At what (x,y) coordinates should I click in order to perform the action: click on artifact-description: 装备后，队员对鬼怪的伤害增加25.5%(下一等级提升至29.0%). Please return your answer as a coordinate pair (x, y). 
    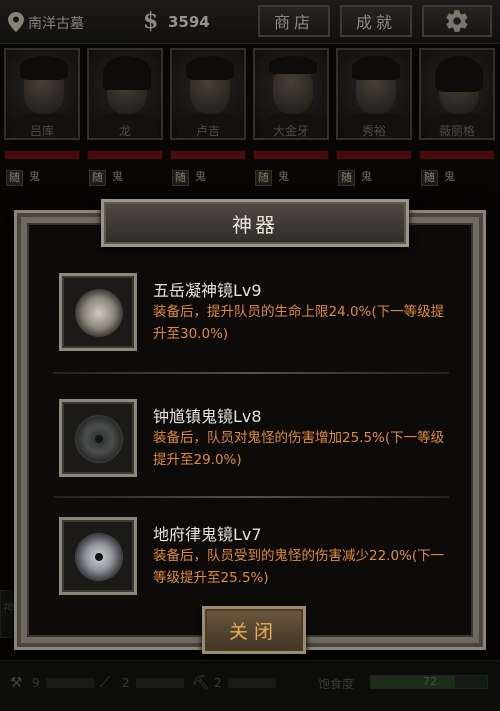
    Looking at the image, I should click on (299, 449).